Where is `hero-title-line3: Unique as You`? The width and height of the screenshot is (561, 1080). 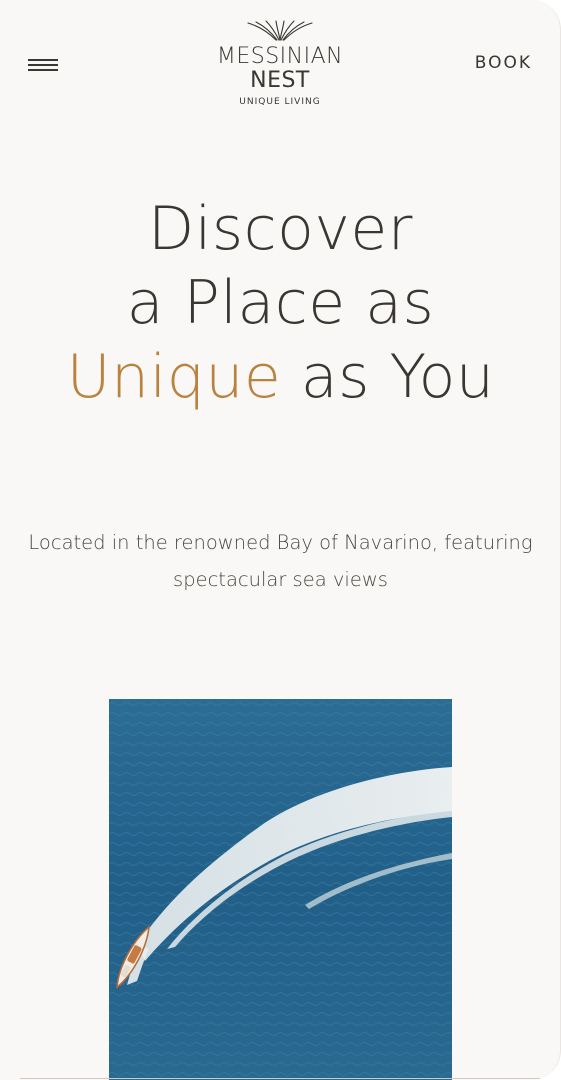
hero-title-line3: Unique as You is located at coordinates (280, 377).